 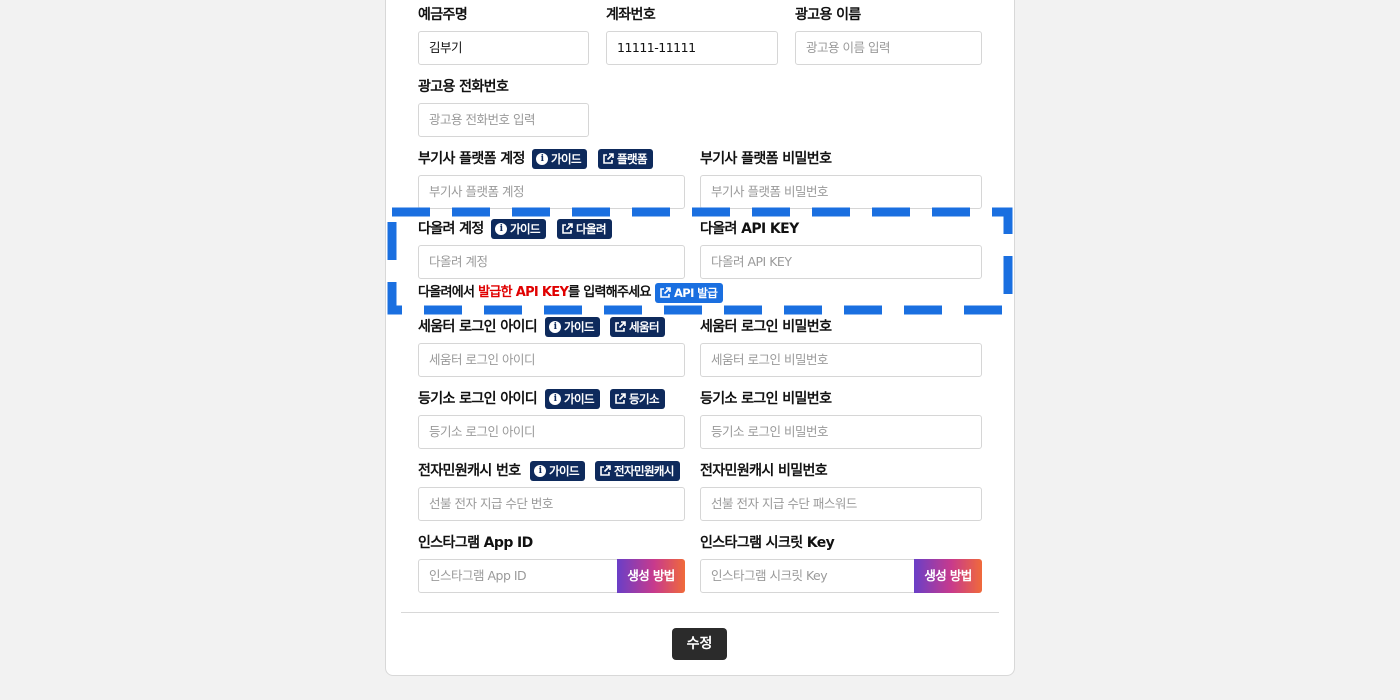 I want to click on semuter-guide-badge: i 가이드, so click(x=572, y=327).